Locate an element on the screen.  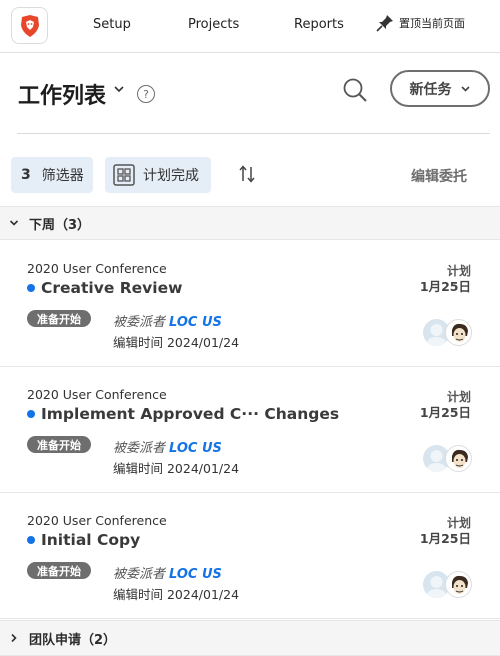
nav-reports: Reports is located at coordinates (319, 24).